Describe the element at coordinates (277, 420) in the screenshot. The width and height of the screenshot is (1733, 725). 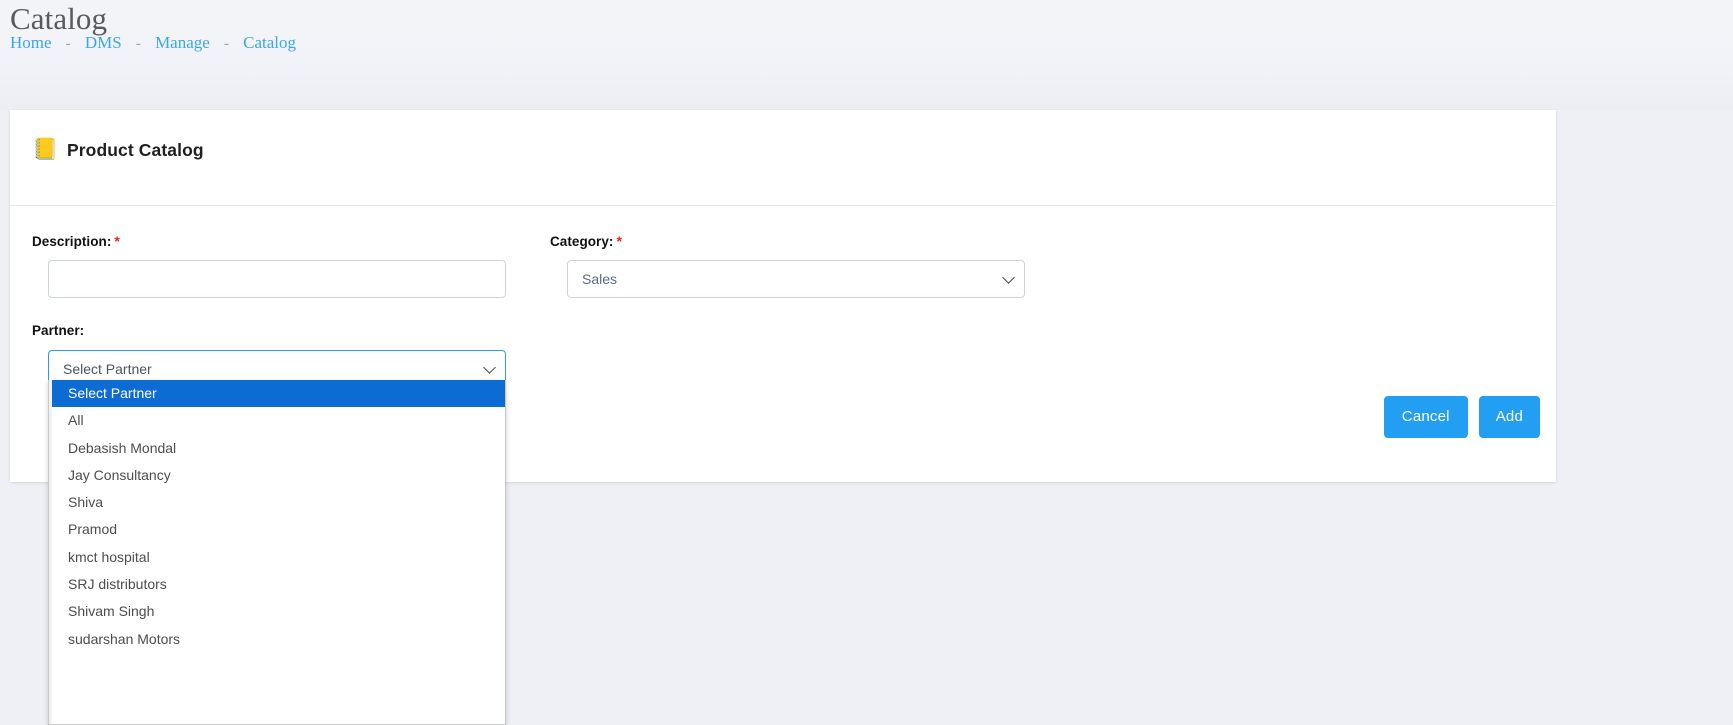
I see `partner-option: All` at that location.